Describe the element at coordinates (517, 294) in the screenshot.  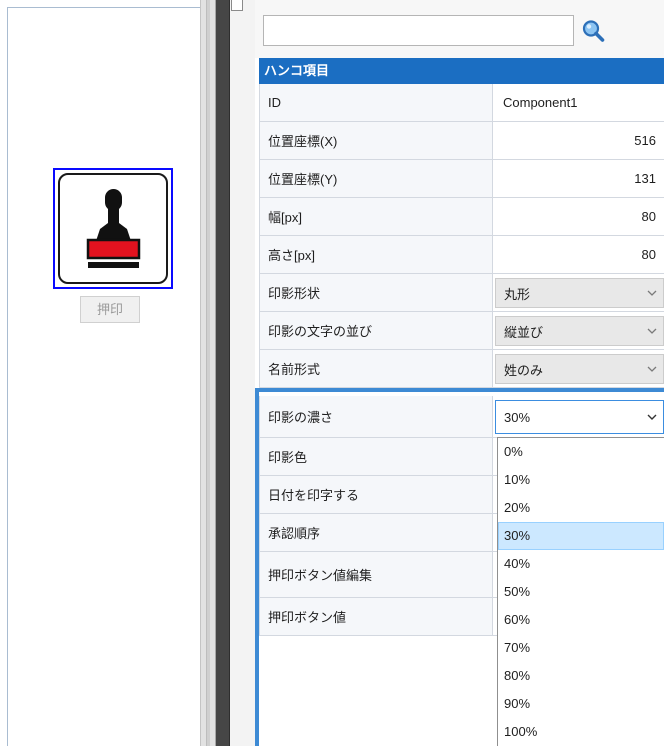
I see `dropdown-value: 丸形` at that location.